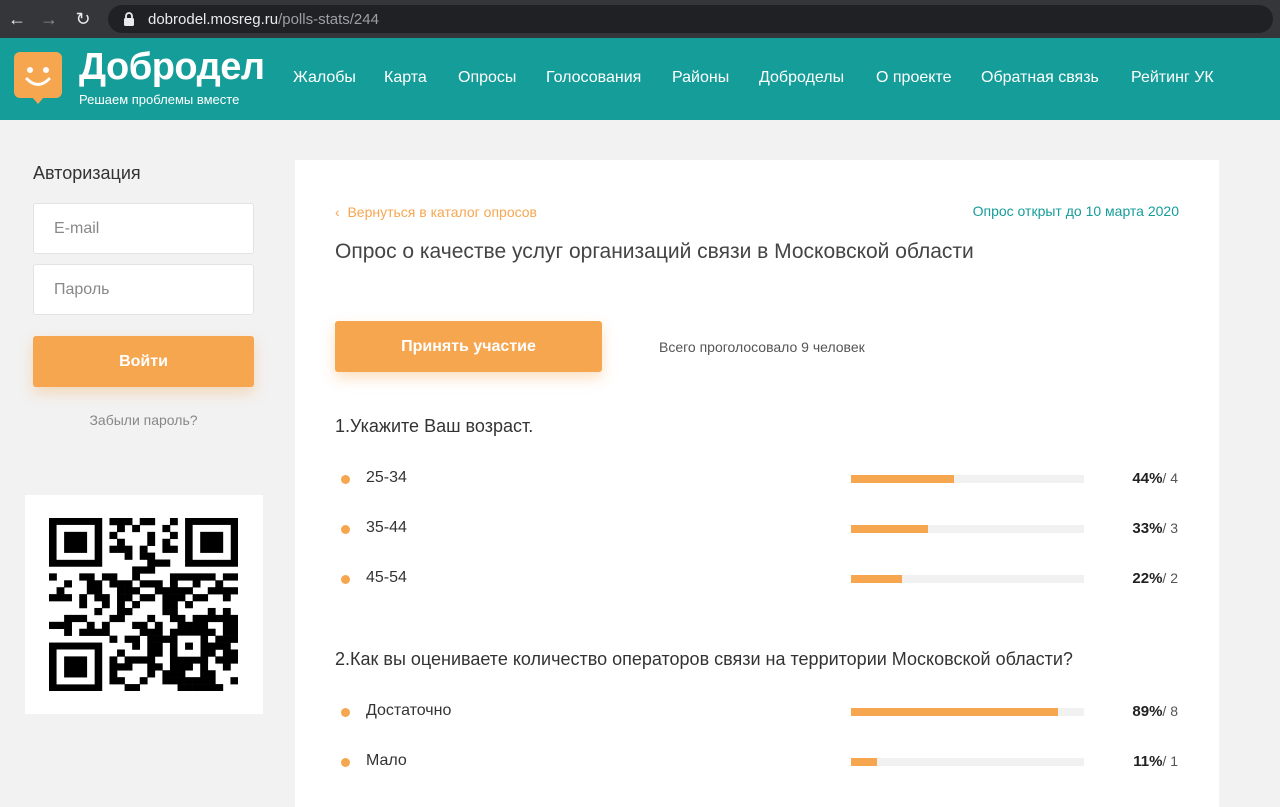 The image size is (1280, 807). What do you see at coordinates (1040, 78) in the screenshot?
I see `nav-feedback: Обратная связь` at bounding box center [1040, 78].